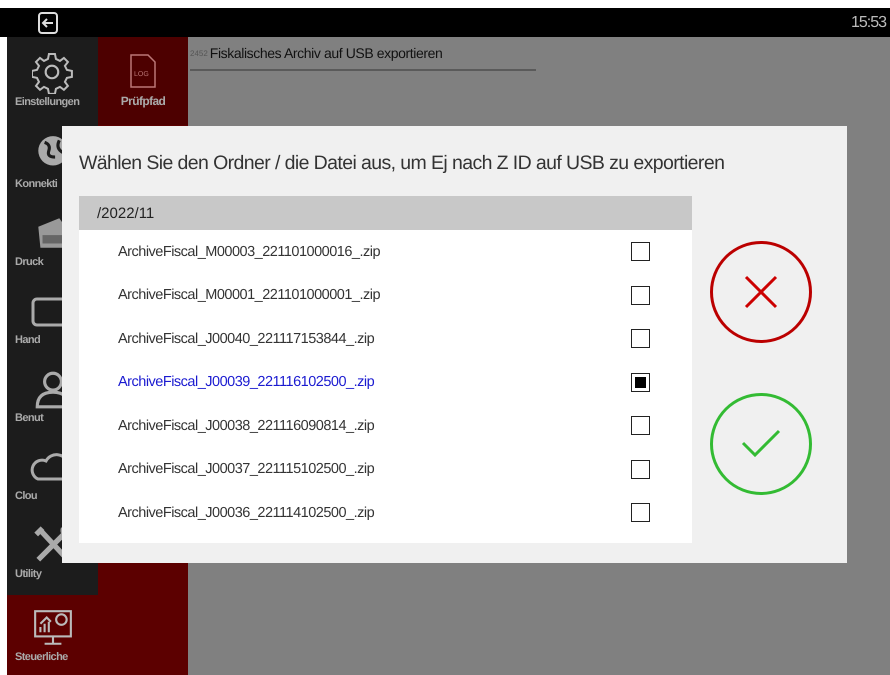  What do you see at coordinates (52, 635) in the screenshot?
I see `sidebar-item: Steuerliche` at bounding box center [52, 635].